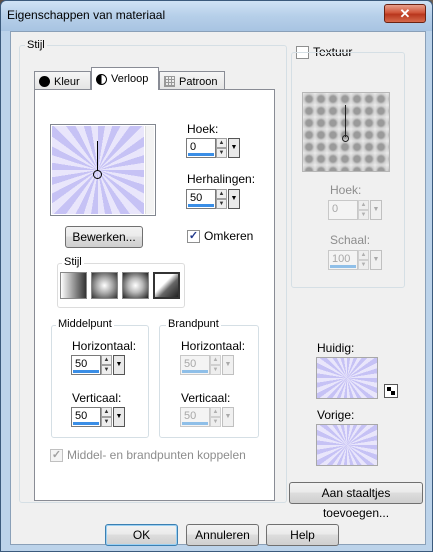 This screenshot has width=433, height=552. What do you see at coordinates (196, 198) in the screenshot?
I see `herhalingen-value: 50` at bounding box center [196, 198].